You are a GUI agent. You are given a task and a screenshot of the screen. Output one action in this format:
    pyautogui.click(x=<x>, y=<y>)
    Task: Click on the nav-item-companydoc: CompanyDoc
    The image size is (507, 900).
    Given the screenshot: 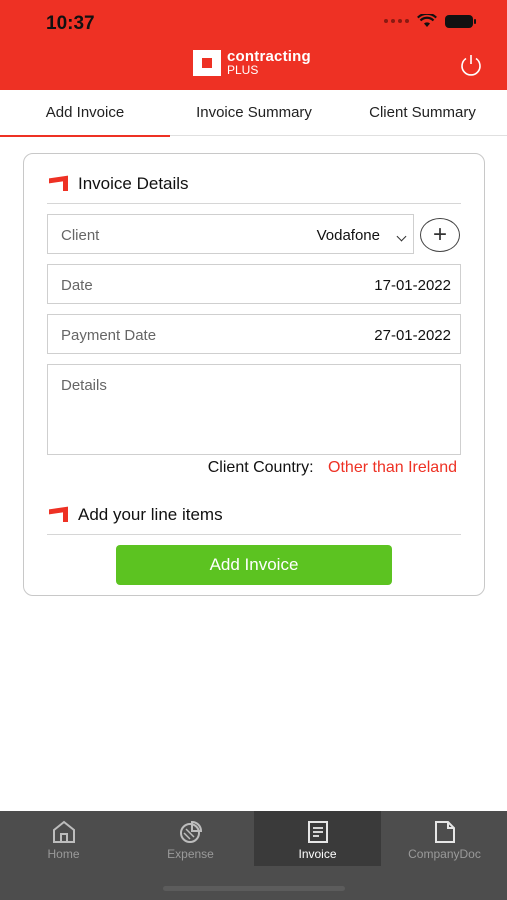 What is the action you would take?
    pyautogui.click(x=444, y=838)
    